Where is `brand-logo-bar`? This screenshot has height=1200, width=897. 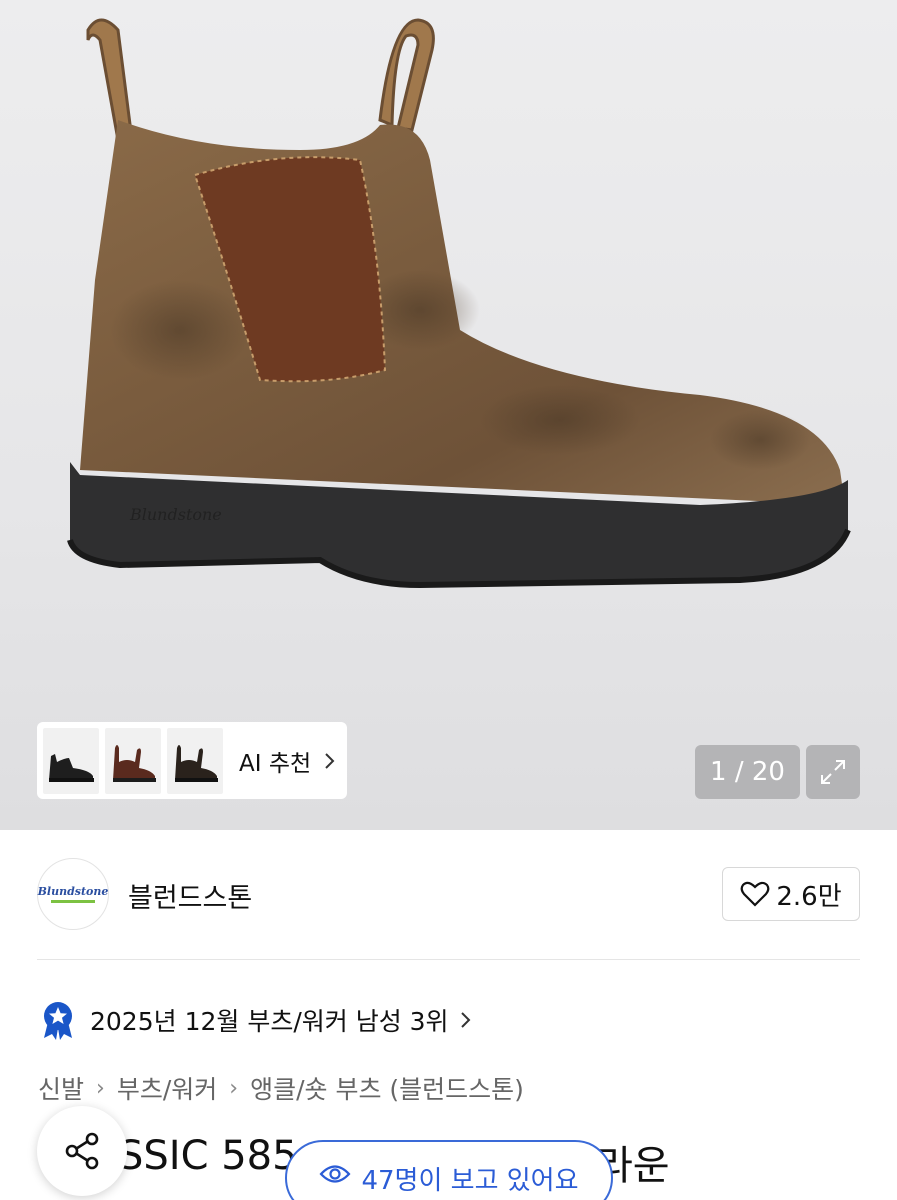
brand-logo-bar is located at coordinates (73, 901).